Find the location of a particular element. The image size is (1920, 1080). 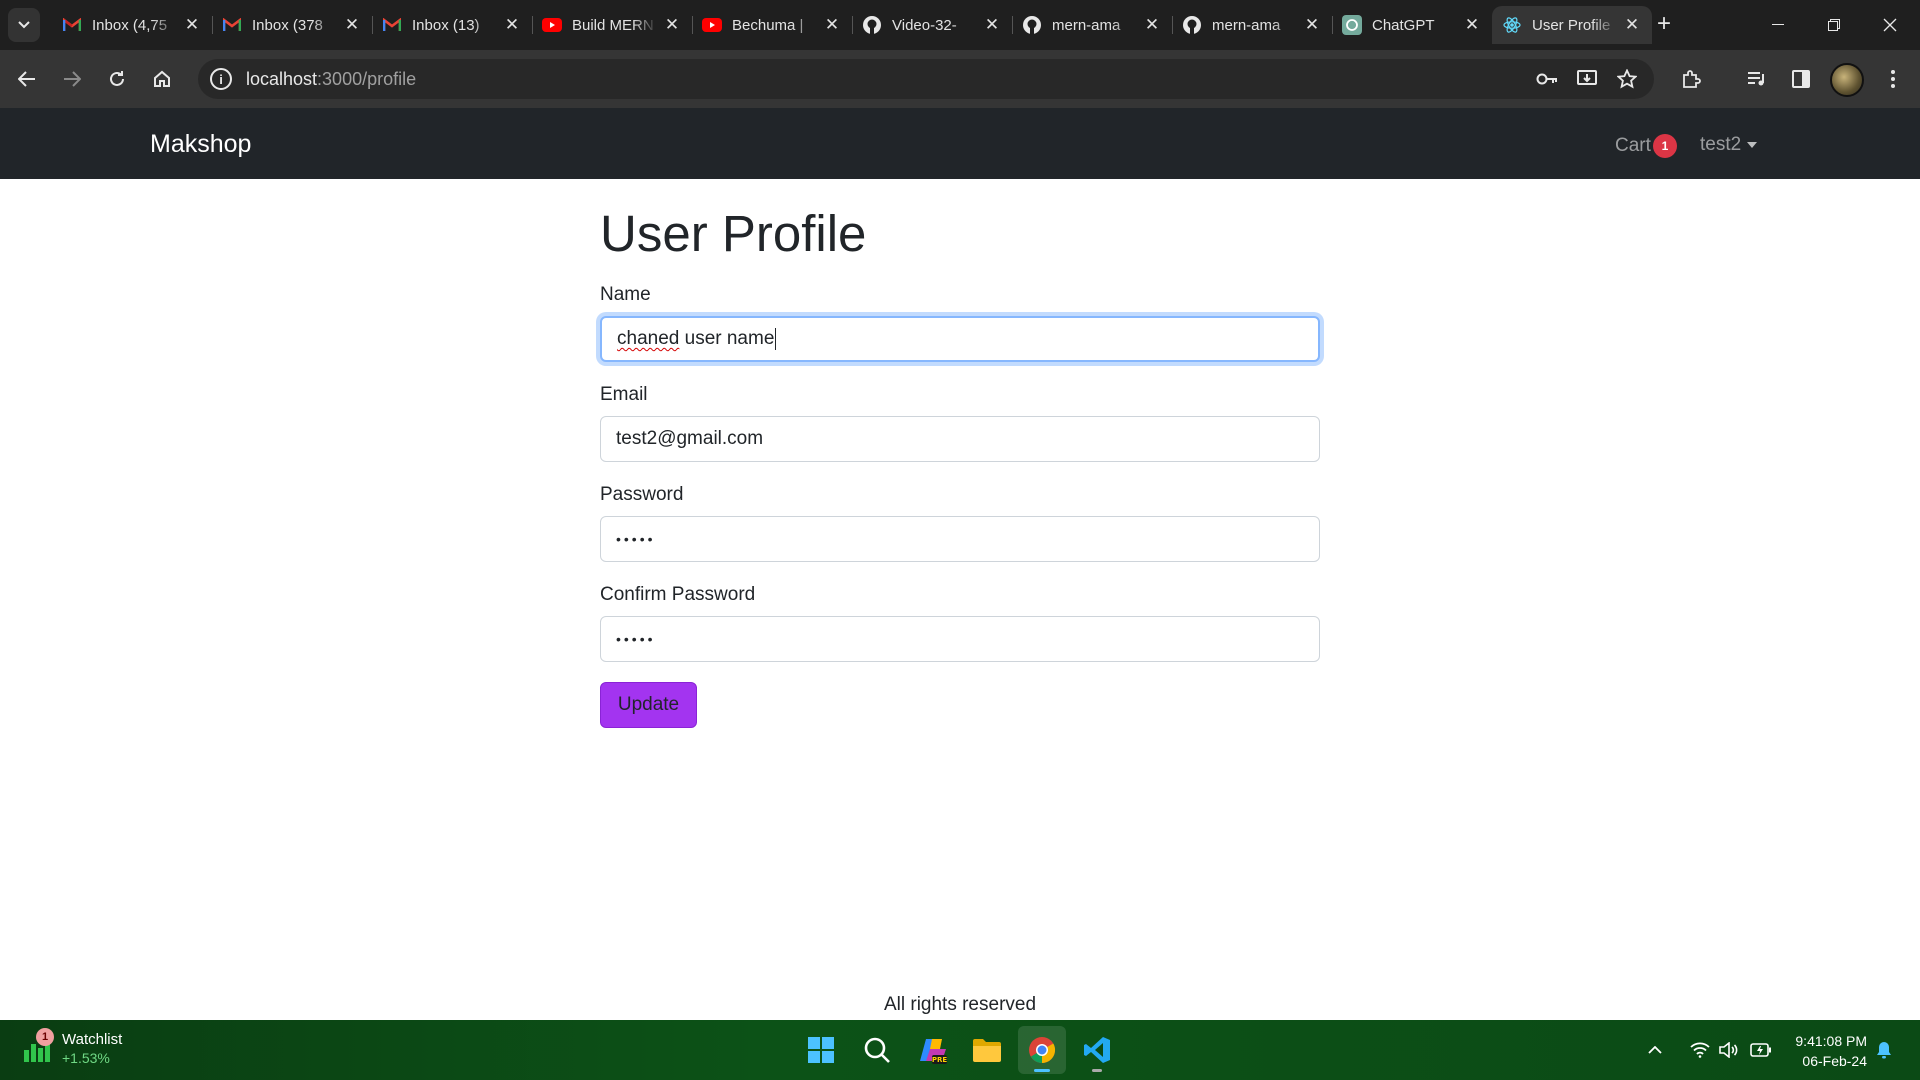

password-mask: ••••• is located at coordinates (636, 539).